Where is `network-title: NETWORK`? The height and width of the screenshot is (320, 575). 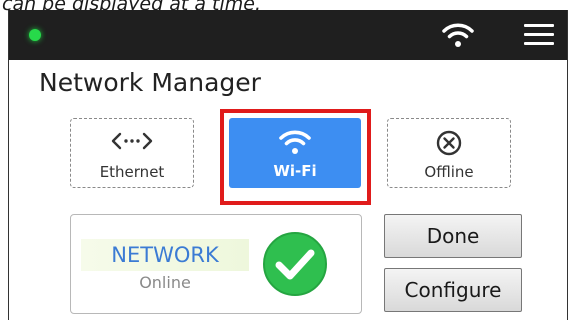
network-title: NETWORK is located at coordinates (165, 255).